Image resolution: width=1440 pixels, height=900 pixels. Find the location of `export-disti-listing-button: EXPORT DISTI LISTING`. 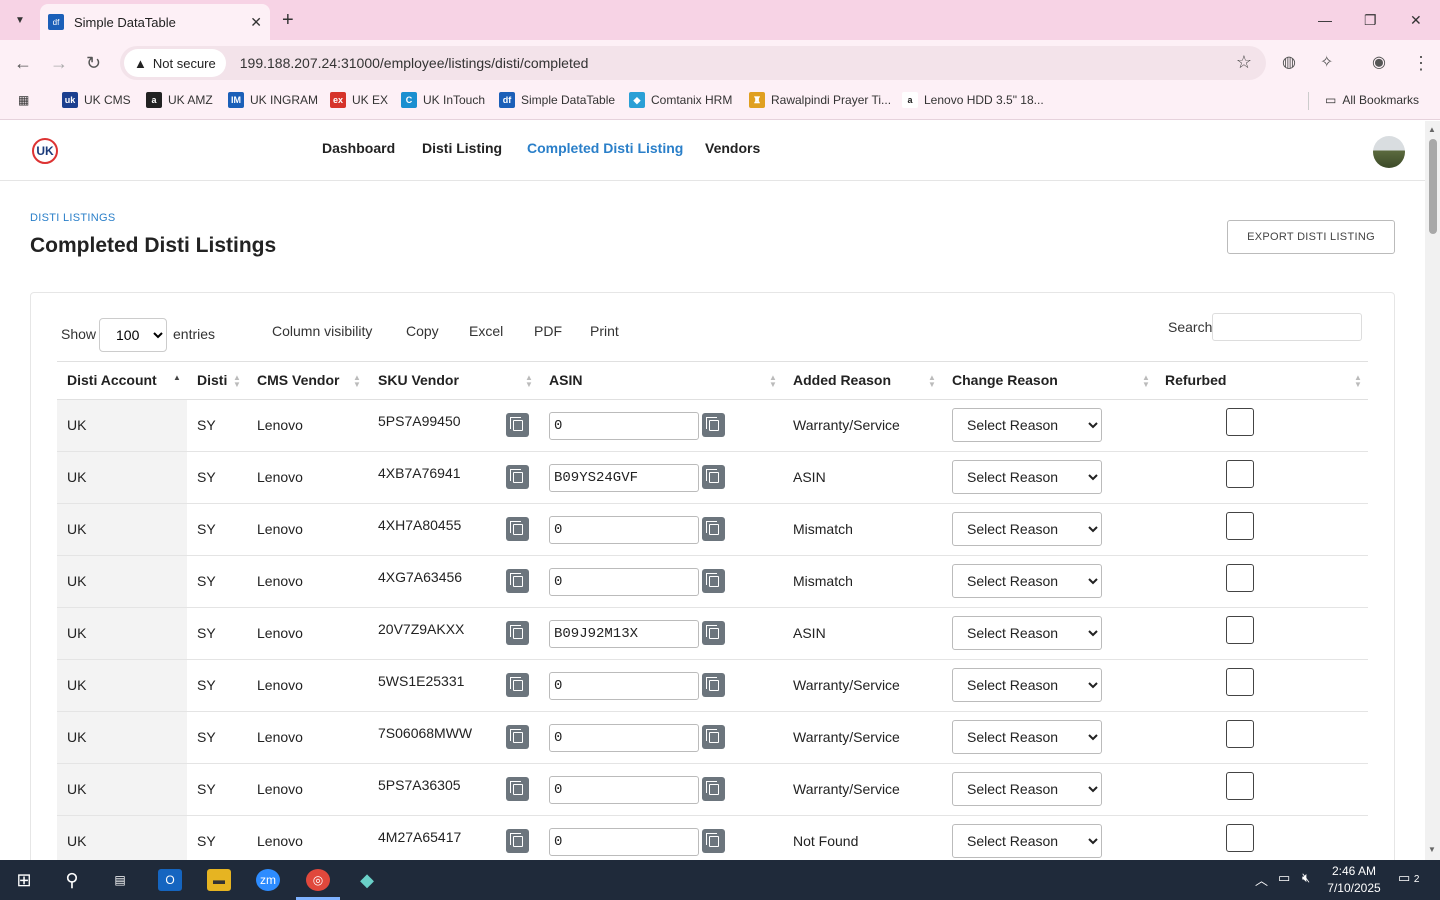

export-disti-listing-button: EXPORT DISTI LISTING is located at coordinates (1311, 237).